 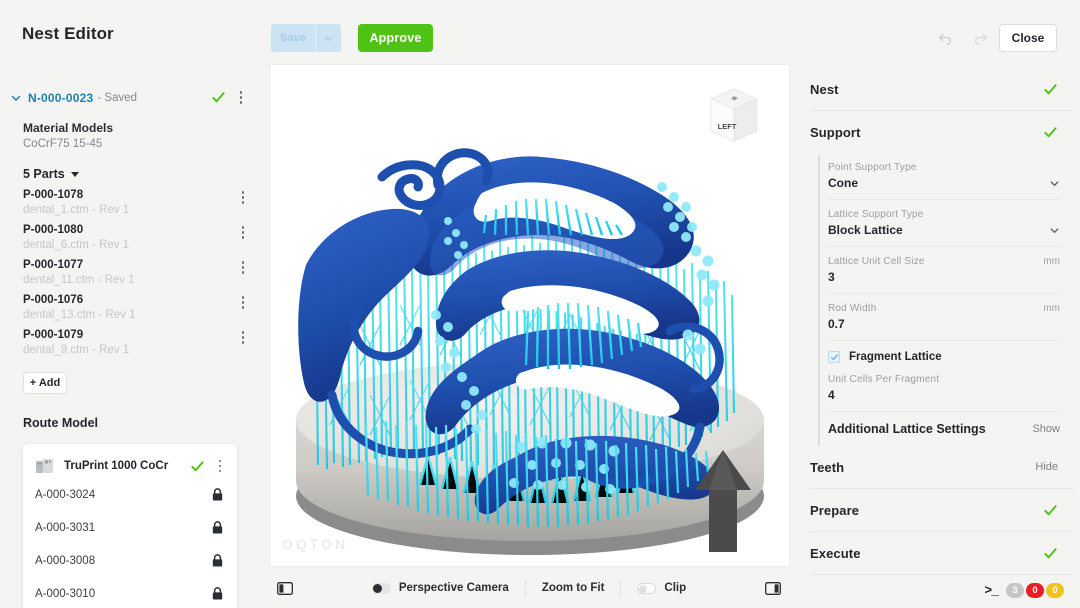 What do you see at coordinates (220, 466) in the screenshot?
I see `printer-menu-button` at bounding box center [220, 466].